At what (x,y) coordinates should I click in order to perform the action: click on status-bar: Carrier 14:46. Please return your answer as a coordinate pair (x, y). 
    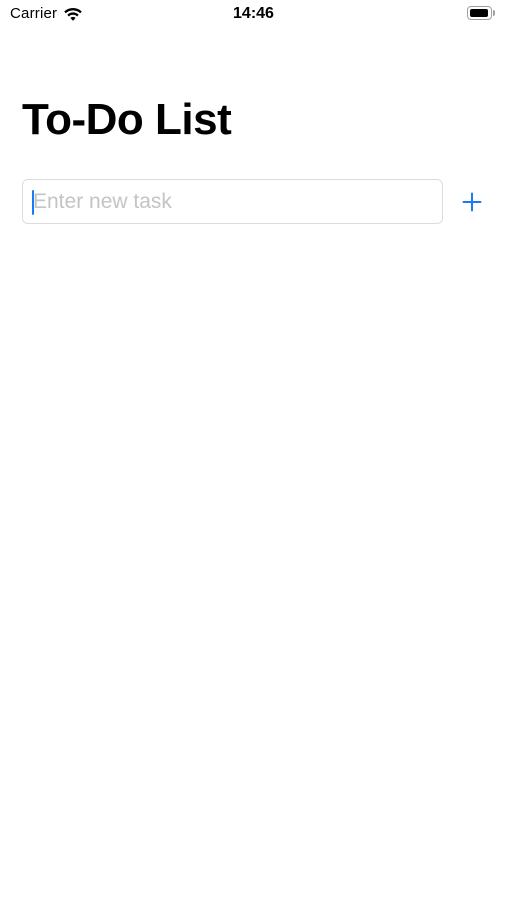
    Looking at the image, I should click on (253, 15).